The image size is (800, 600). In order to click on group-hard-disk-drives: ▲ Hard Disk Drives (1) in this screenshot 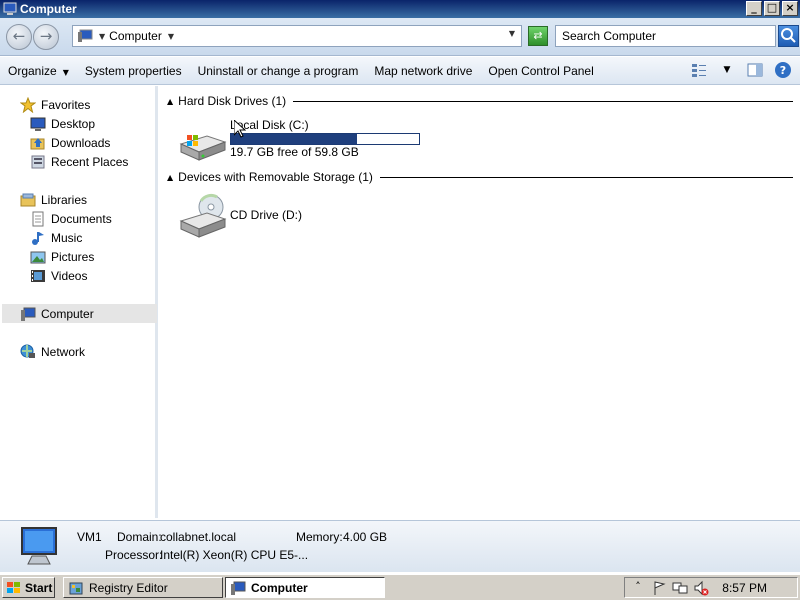, I will do `click(483, 101)`.